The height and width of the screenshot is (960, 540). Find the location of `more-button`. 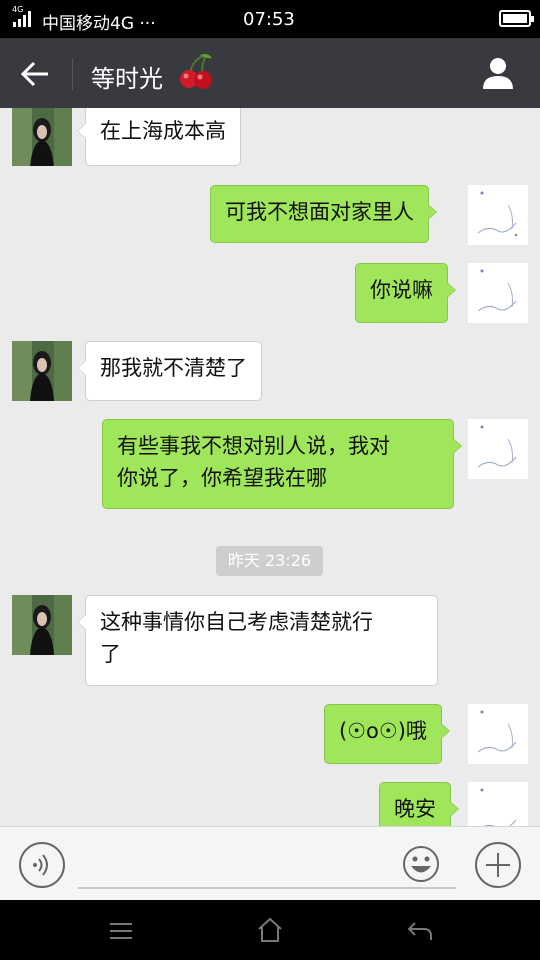

more-button is located at coordinates (498, 865).